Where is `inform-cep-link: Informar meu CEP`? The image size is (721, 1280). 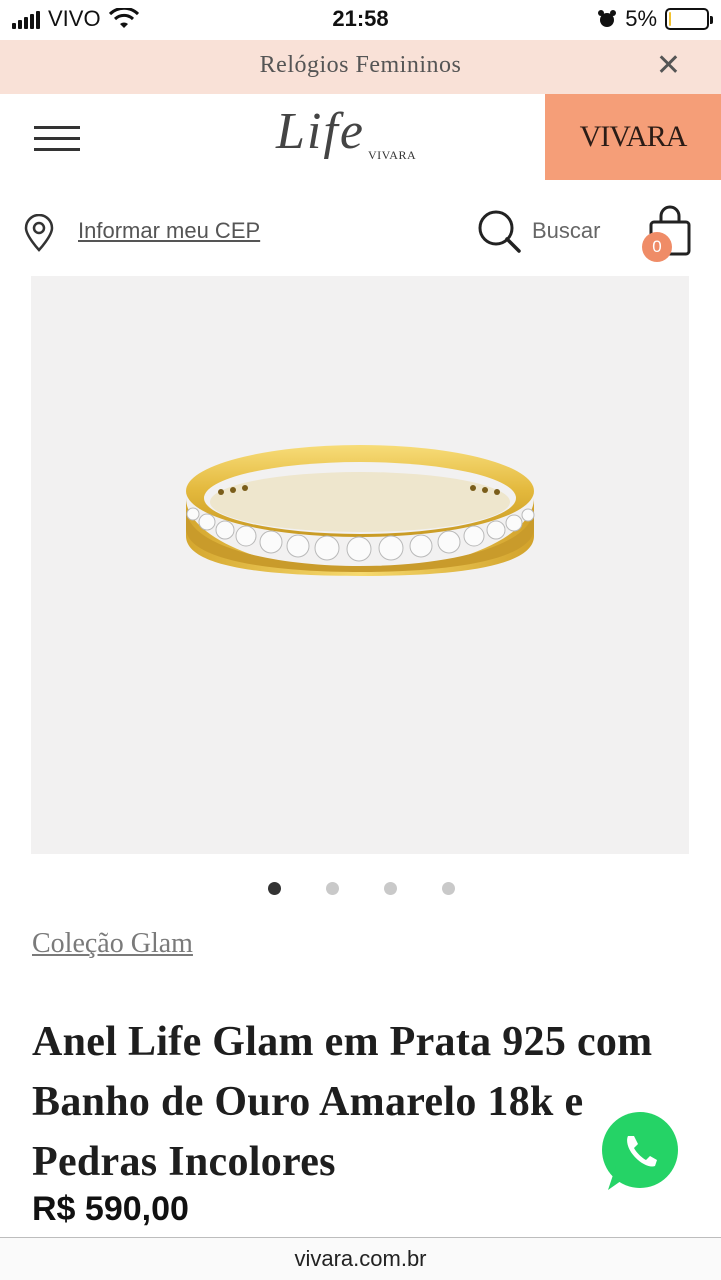 inform-cep-link: Informar meu CEP is located at coordinates (169, 231).